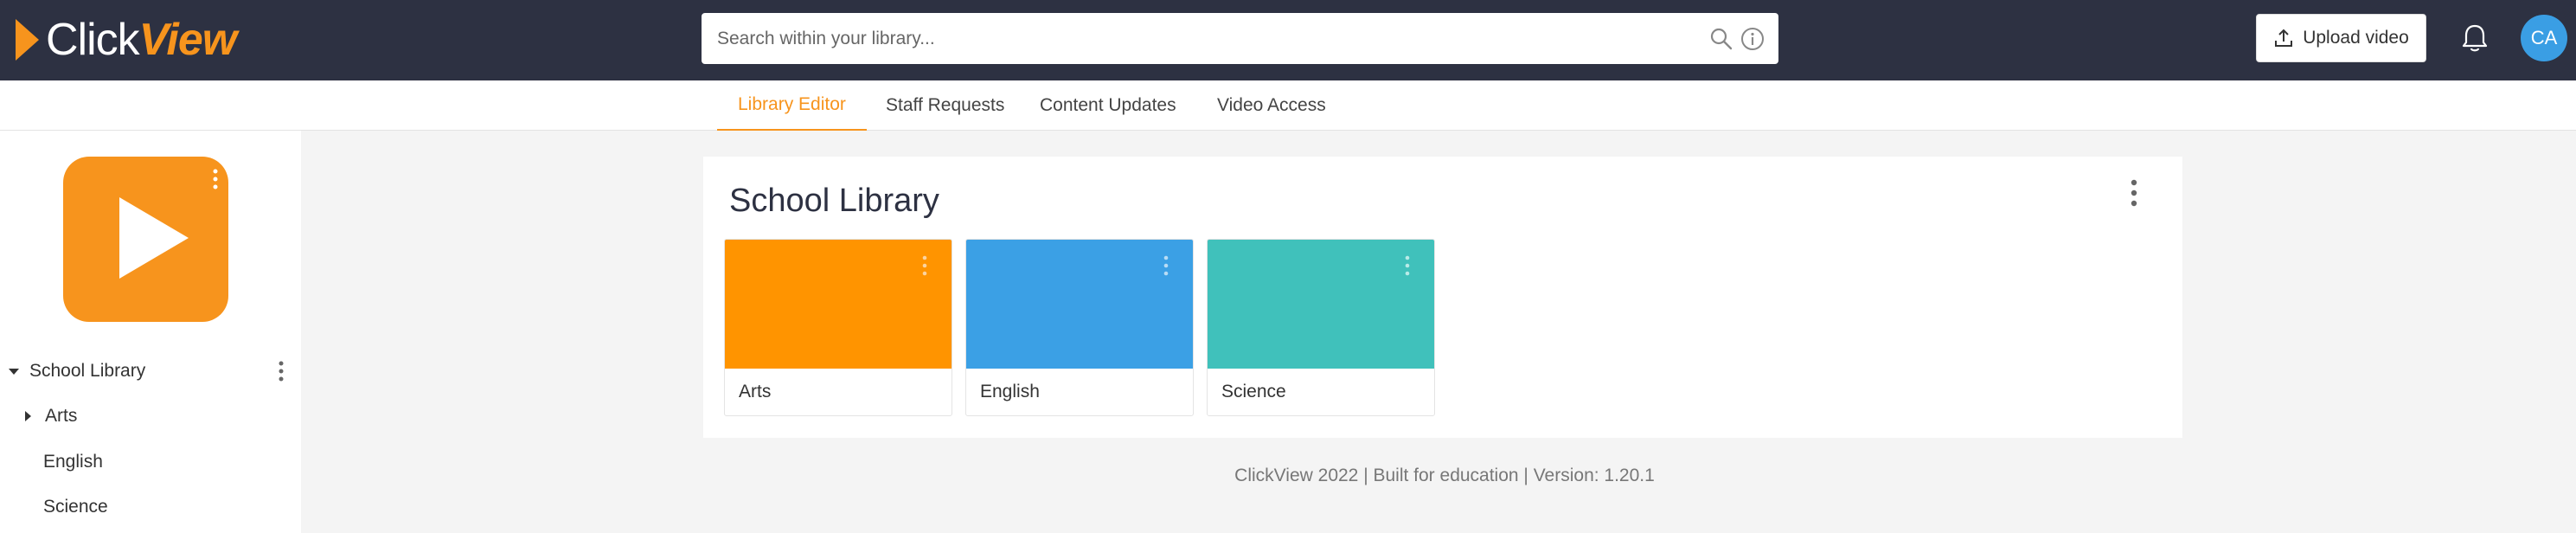 This screenshot has height=533, width=2576. Describe the element at coordinates (1010, 391) in the screenshot. I see `card-label: English` at that location.